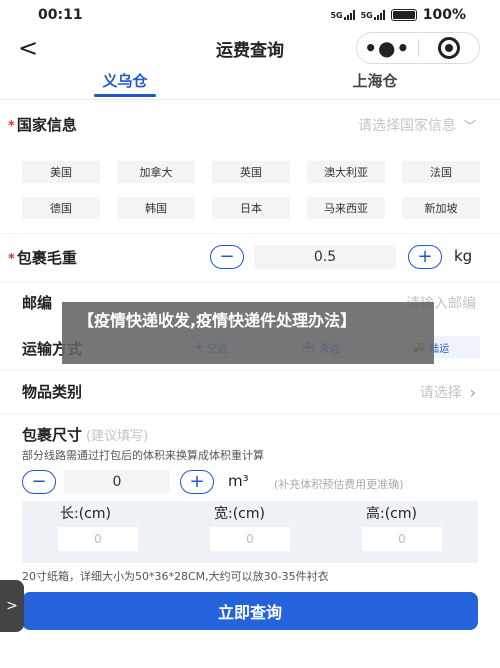  Describe the element at coordinates (441, 172) in the screenshot. I see `country-option: 法国` at that location.